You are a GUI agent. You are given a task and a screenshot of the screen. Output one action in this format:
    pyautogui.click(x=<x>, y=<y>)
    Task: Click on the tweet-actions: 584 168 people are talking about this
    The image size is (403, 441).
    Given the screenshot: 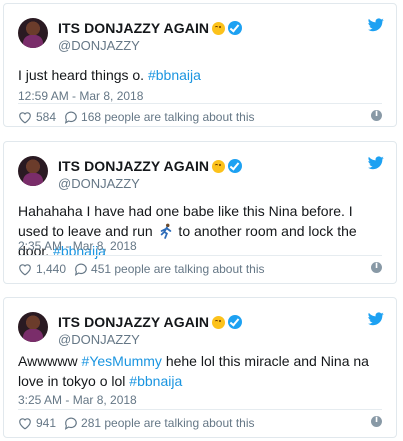 What is the action you would take?
    pyautogui.click(x=200, y=117)
    